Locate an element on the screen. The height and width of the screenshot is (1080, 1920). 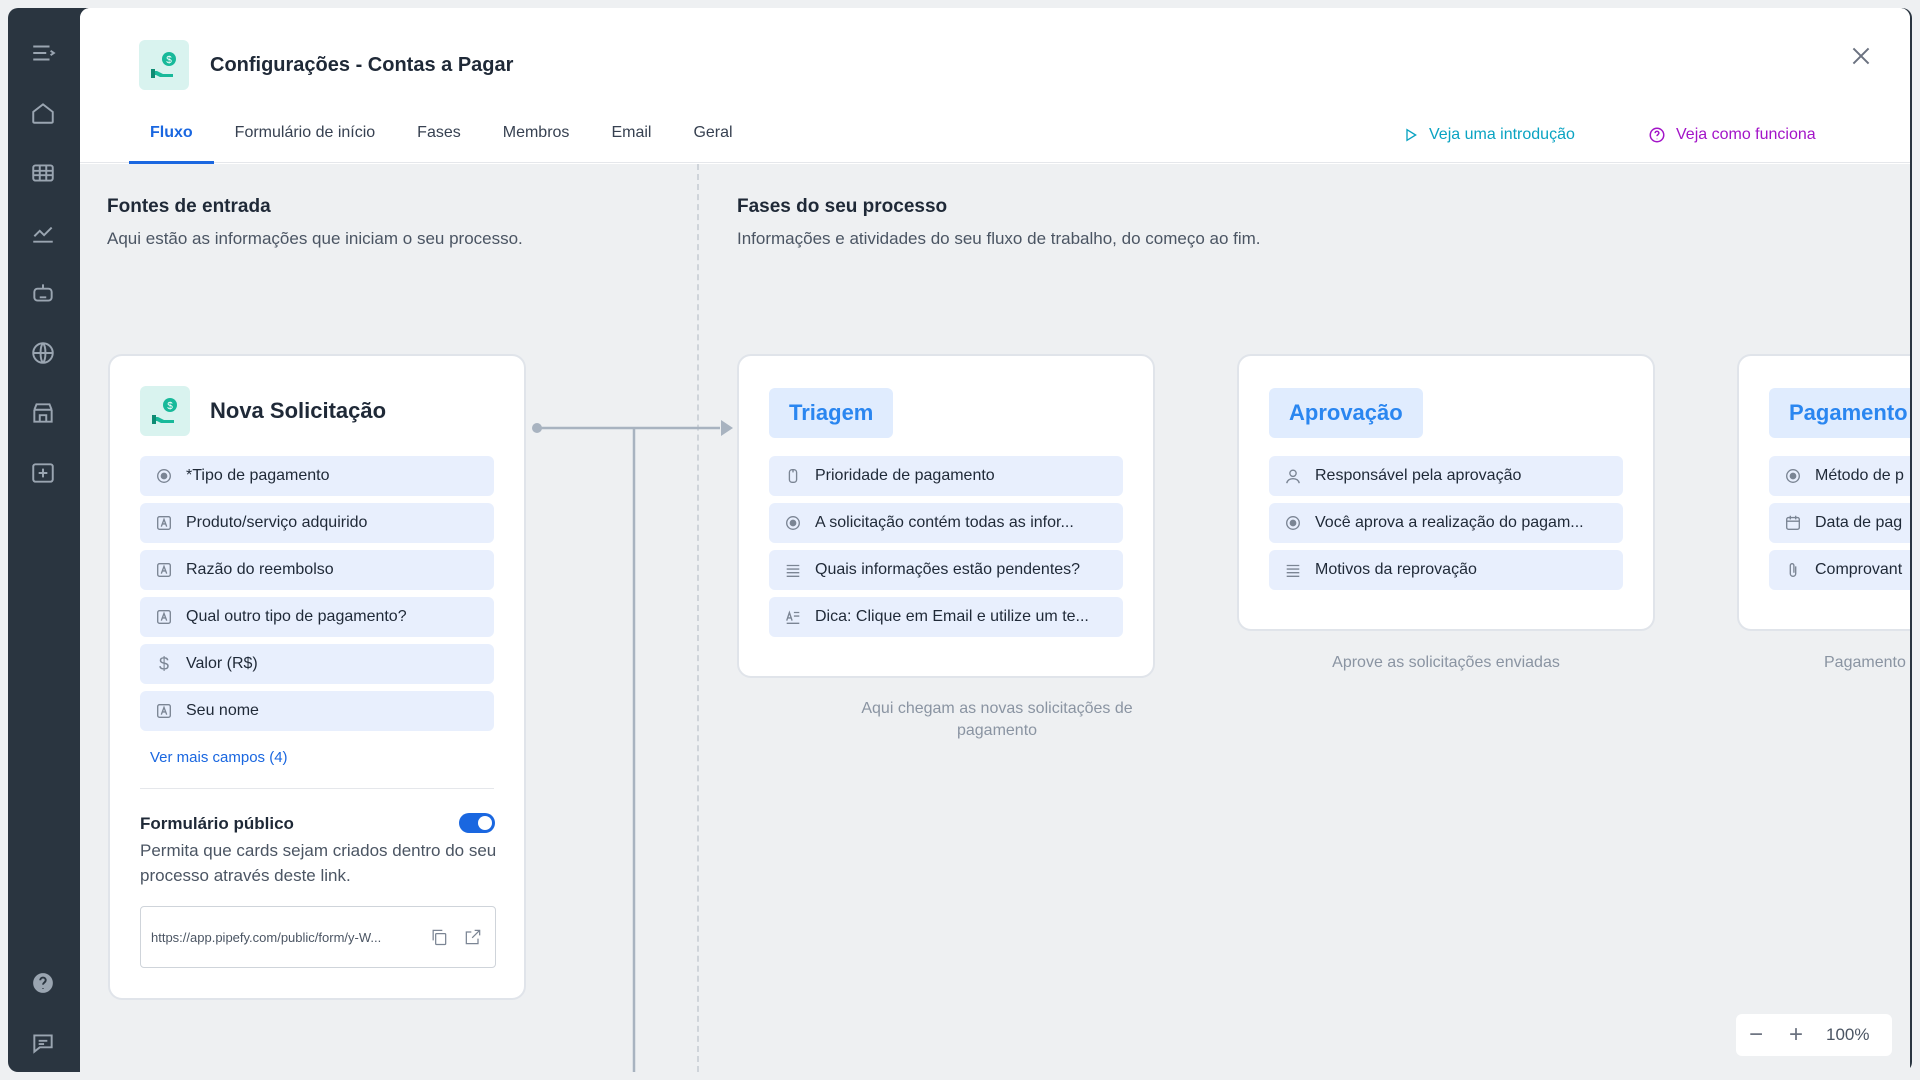
phase-name: Triagem is located at coordinates (831, 413).